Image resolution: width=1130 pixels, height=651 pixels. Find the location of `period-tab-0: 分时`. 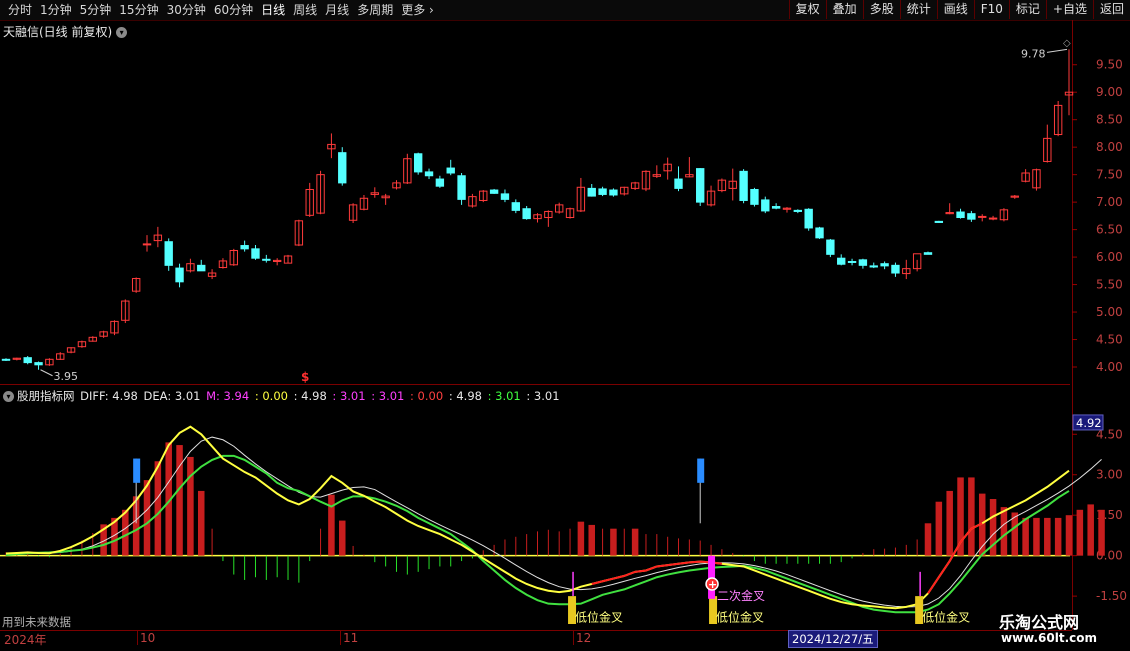

period-tab-0: 分时 is located at coordinates (20, 10).